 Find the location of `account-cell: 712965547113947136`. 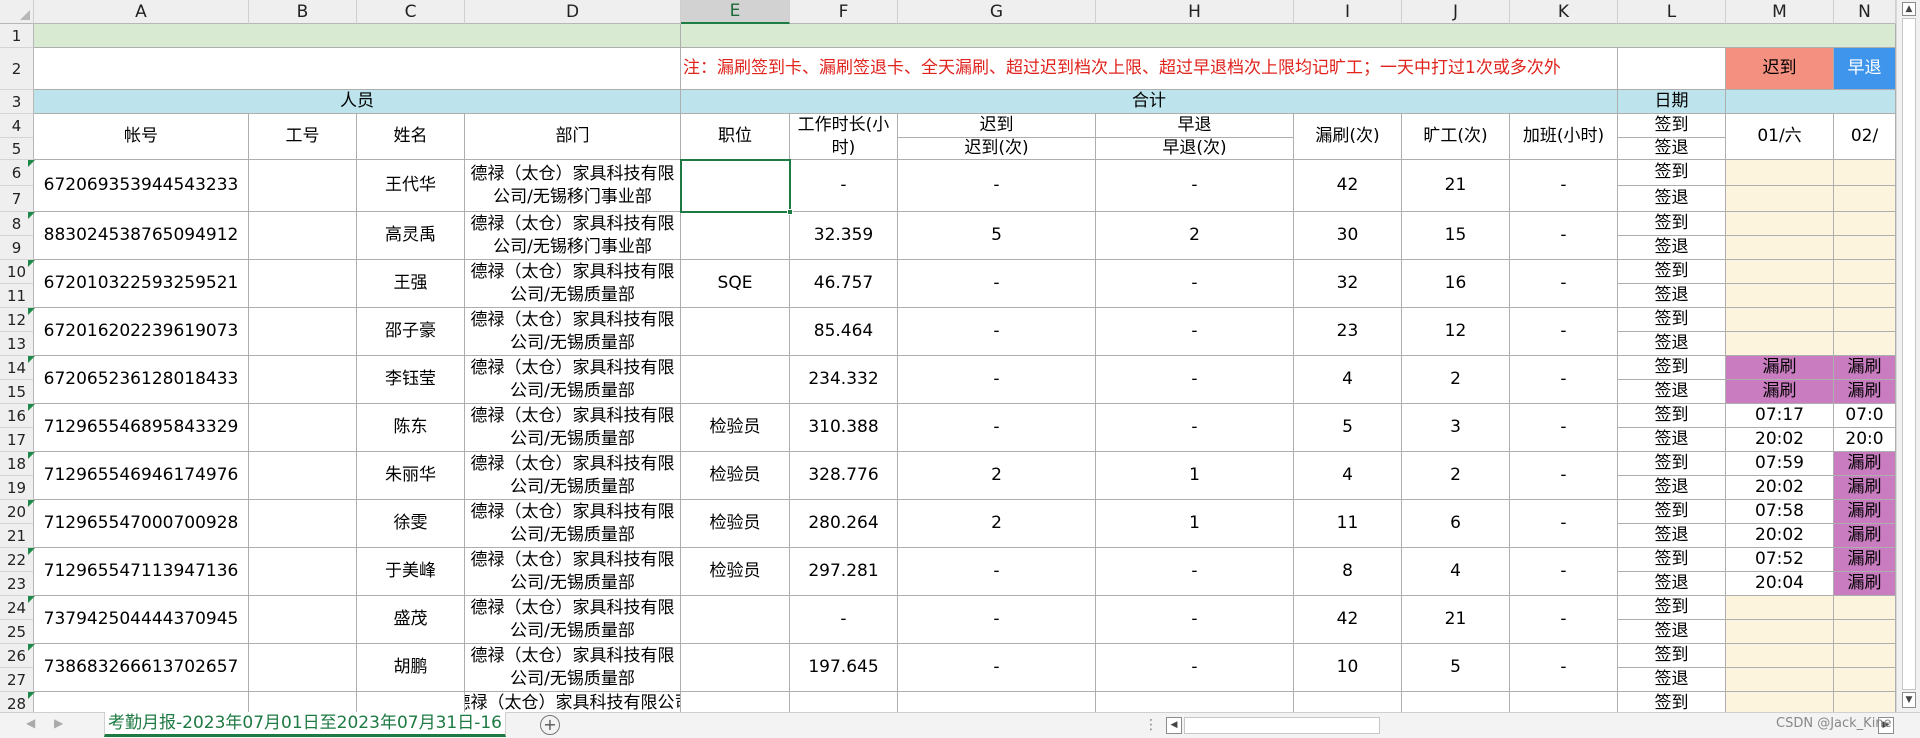

account-cell: 712965547113947136 is located at coordinates (141, 572).